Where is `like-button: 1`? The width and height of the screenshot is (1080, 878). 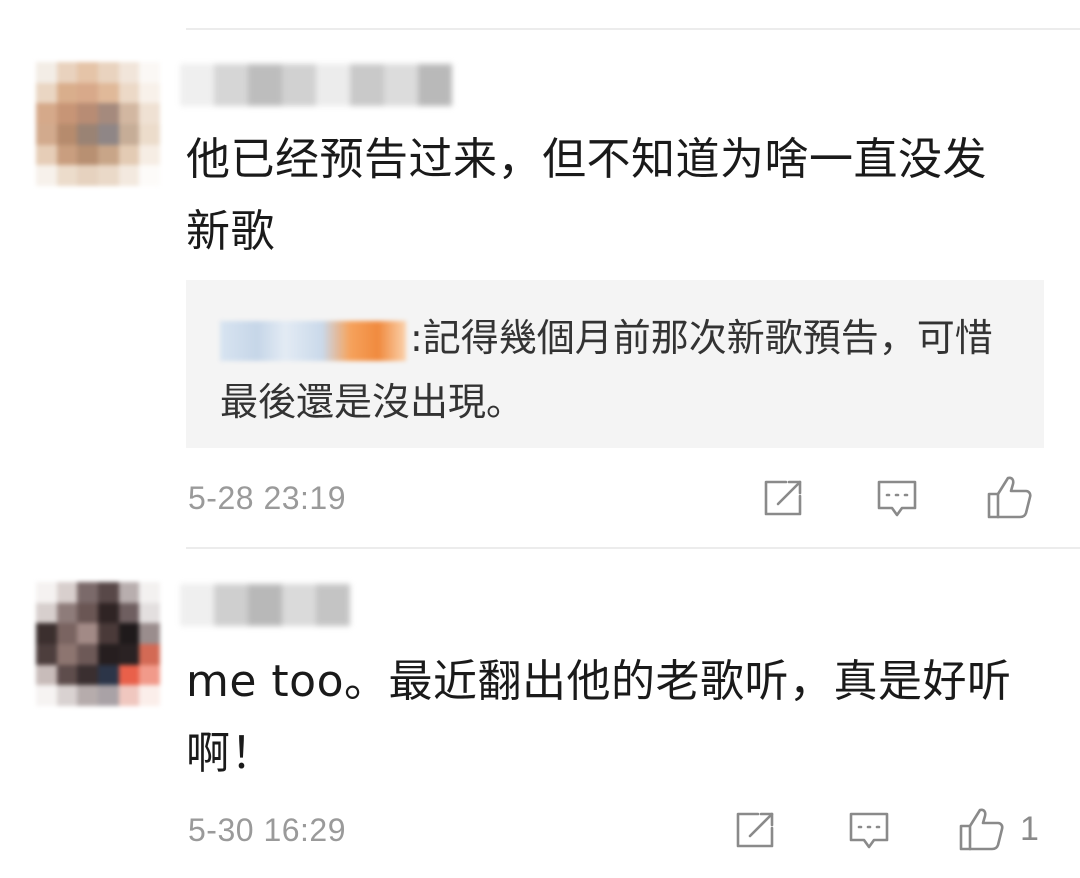 like-button: 1 is located at coordinates (998, 829).